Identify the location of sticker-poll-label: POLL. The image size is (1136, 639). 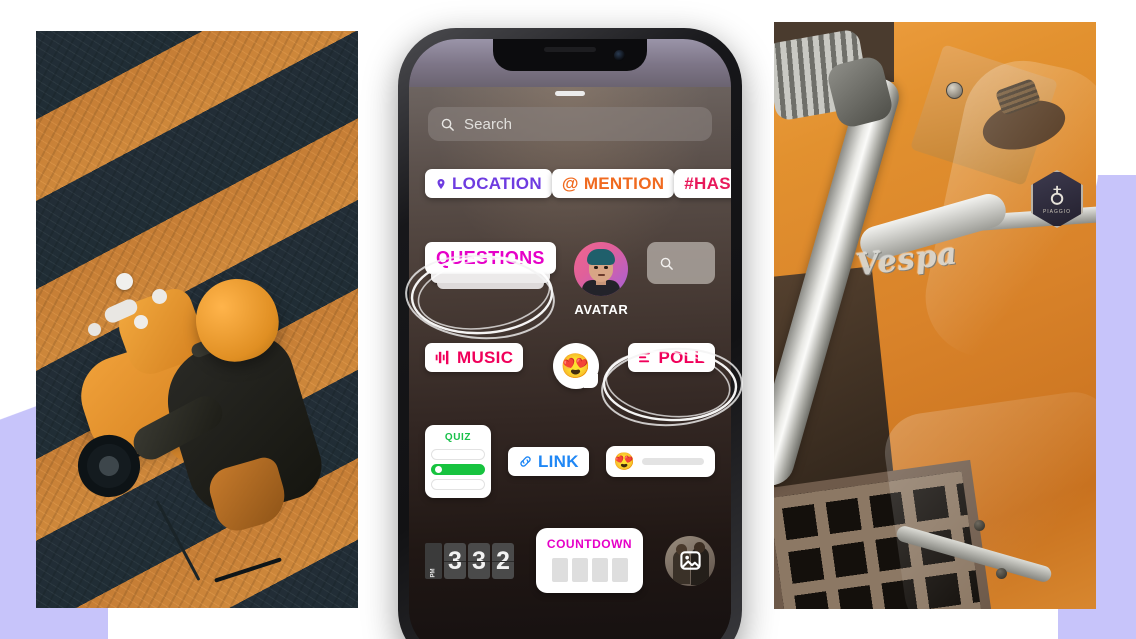
(681, 357).